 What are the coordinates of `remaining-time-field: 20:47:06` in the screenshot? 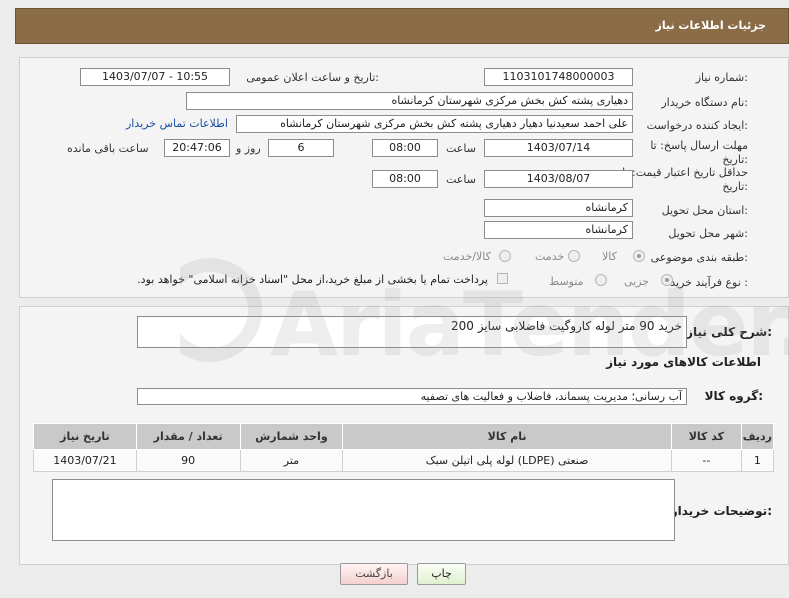 It's located at (197, 148).